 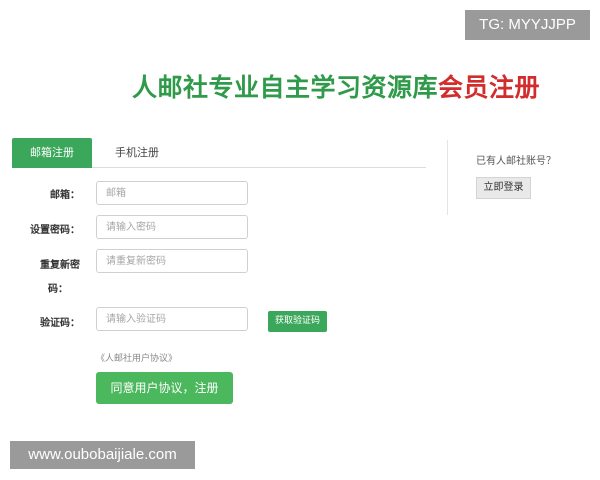 What do you see at coordinates (219, 153) in the screenshot?
I see `registration-tab-bar: 邮箱注册 手机注册` at bounding box center [219, 153].